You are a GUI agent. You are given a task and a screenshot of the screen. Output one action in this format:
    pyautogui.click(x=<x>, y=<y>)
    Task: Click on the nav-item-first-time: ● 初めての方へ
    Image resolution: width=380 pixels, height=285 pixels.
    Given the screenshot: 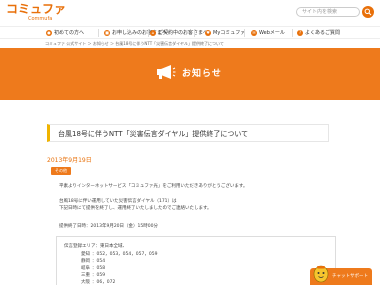 What is the action you would take?
    pyautogui.click(x=65, y=33)
    